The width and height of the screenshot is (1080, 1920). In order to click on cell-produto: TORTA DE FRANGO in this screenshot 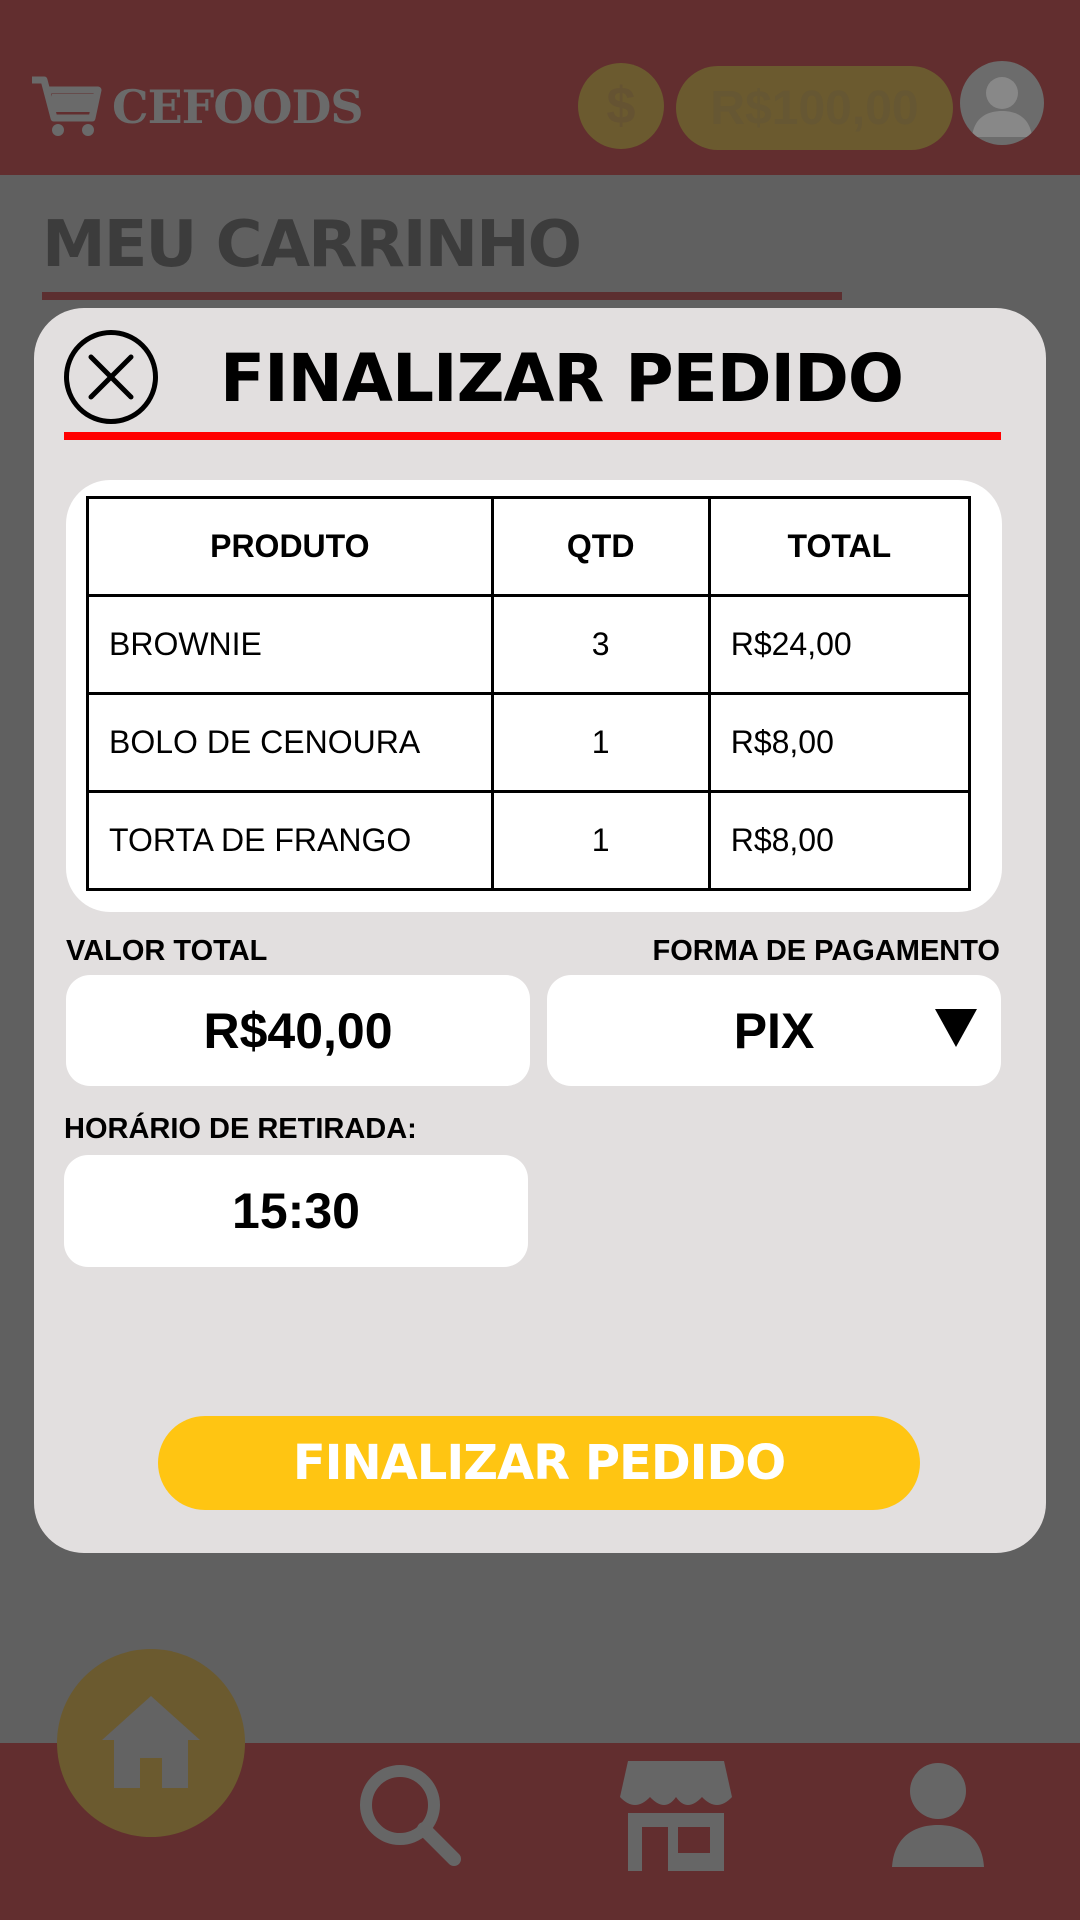, I will do `click(290, 840)`.